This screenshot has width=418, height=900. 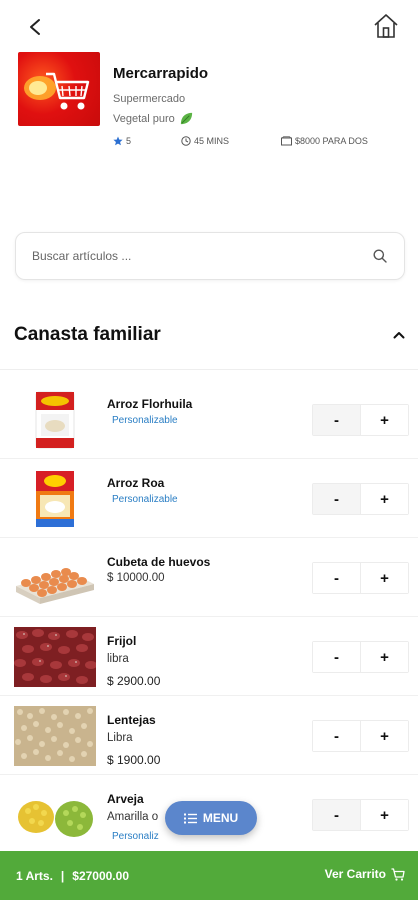 I want to click on cart-icon, so click(x=398, y=874).